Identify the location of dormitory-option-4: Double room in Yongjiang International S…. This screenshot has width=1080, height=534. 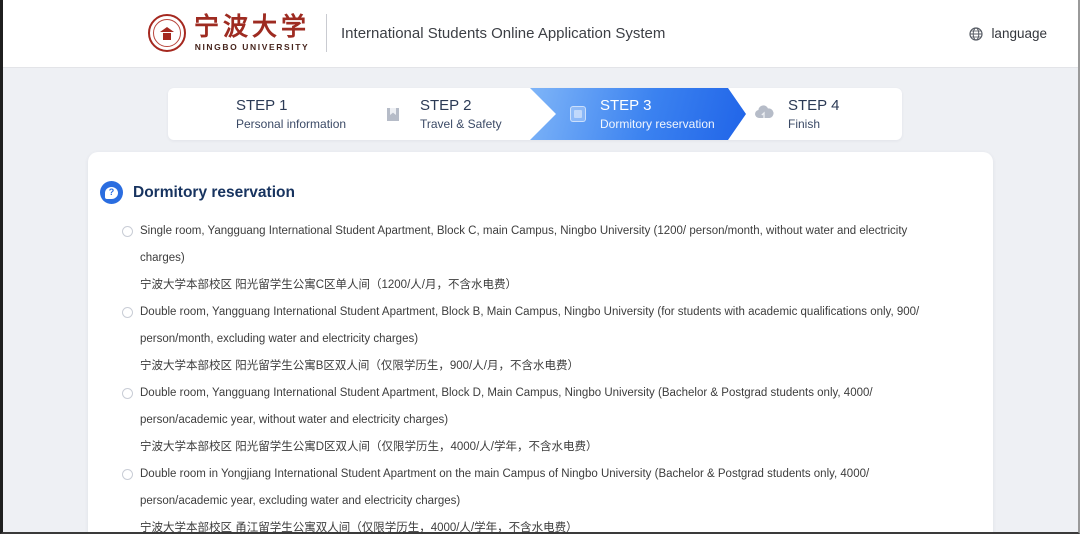
(542, 497).